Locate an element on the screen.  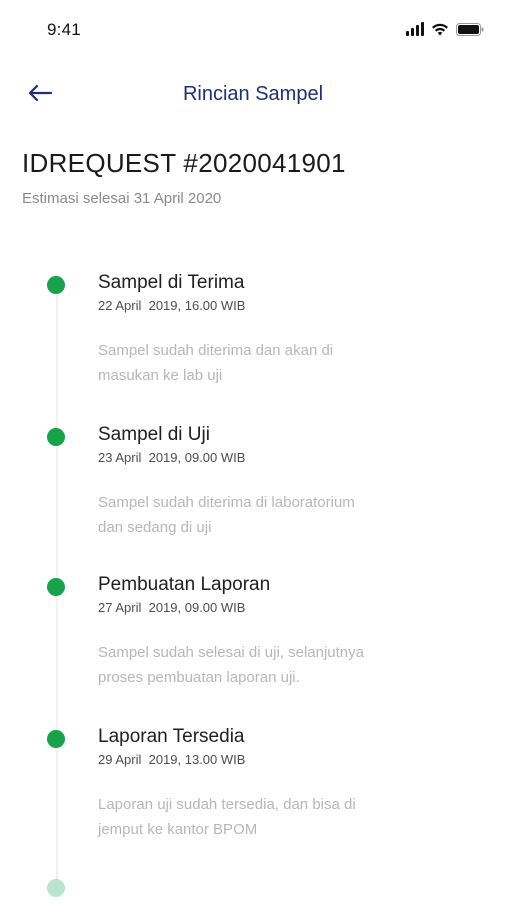
app-header: Rincian Sampel is located at coordinates (253, 93).